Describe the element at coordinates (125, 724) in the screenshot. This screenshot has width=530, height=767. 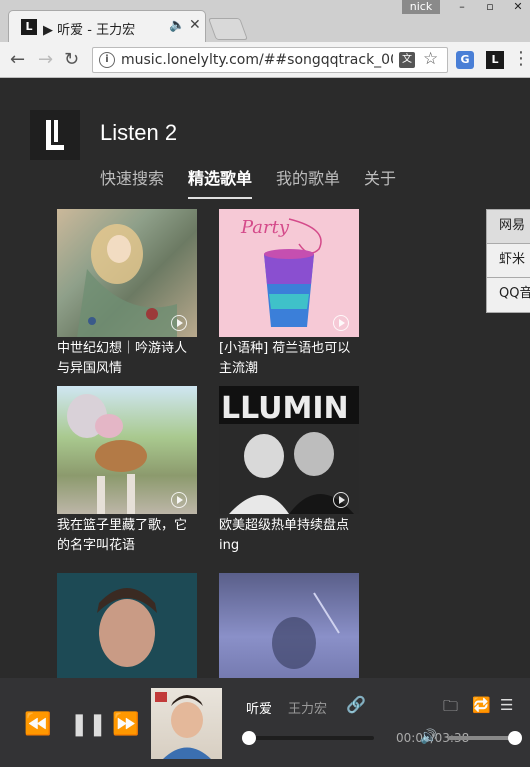
I see `next-icon: ⏩` at that location.